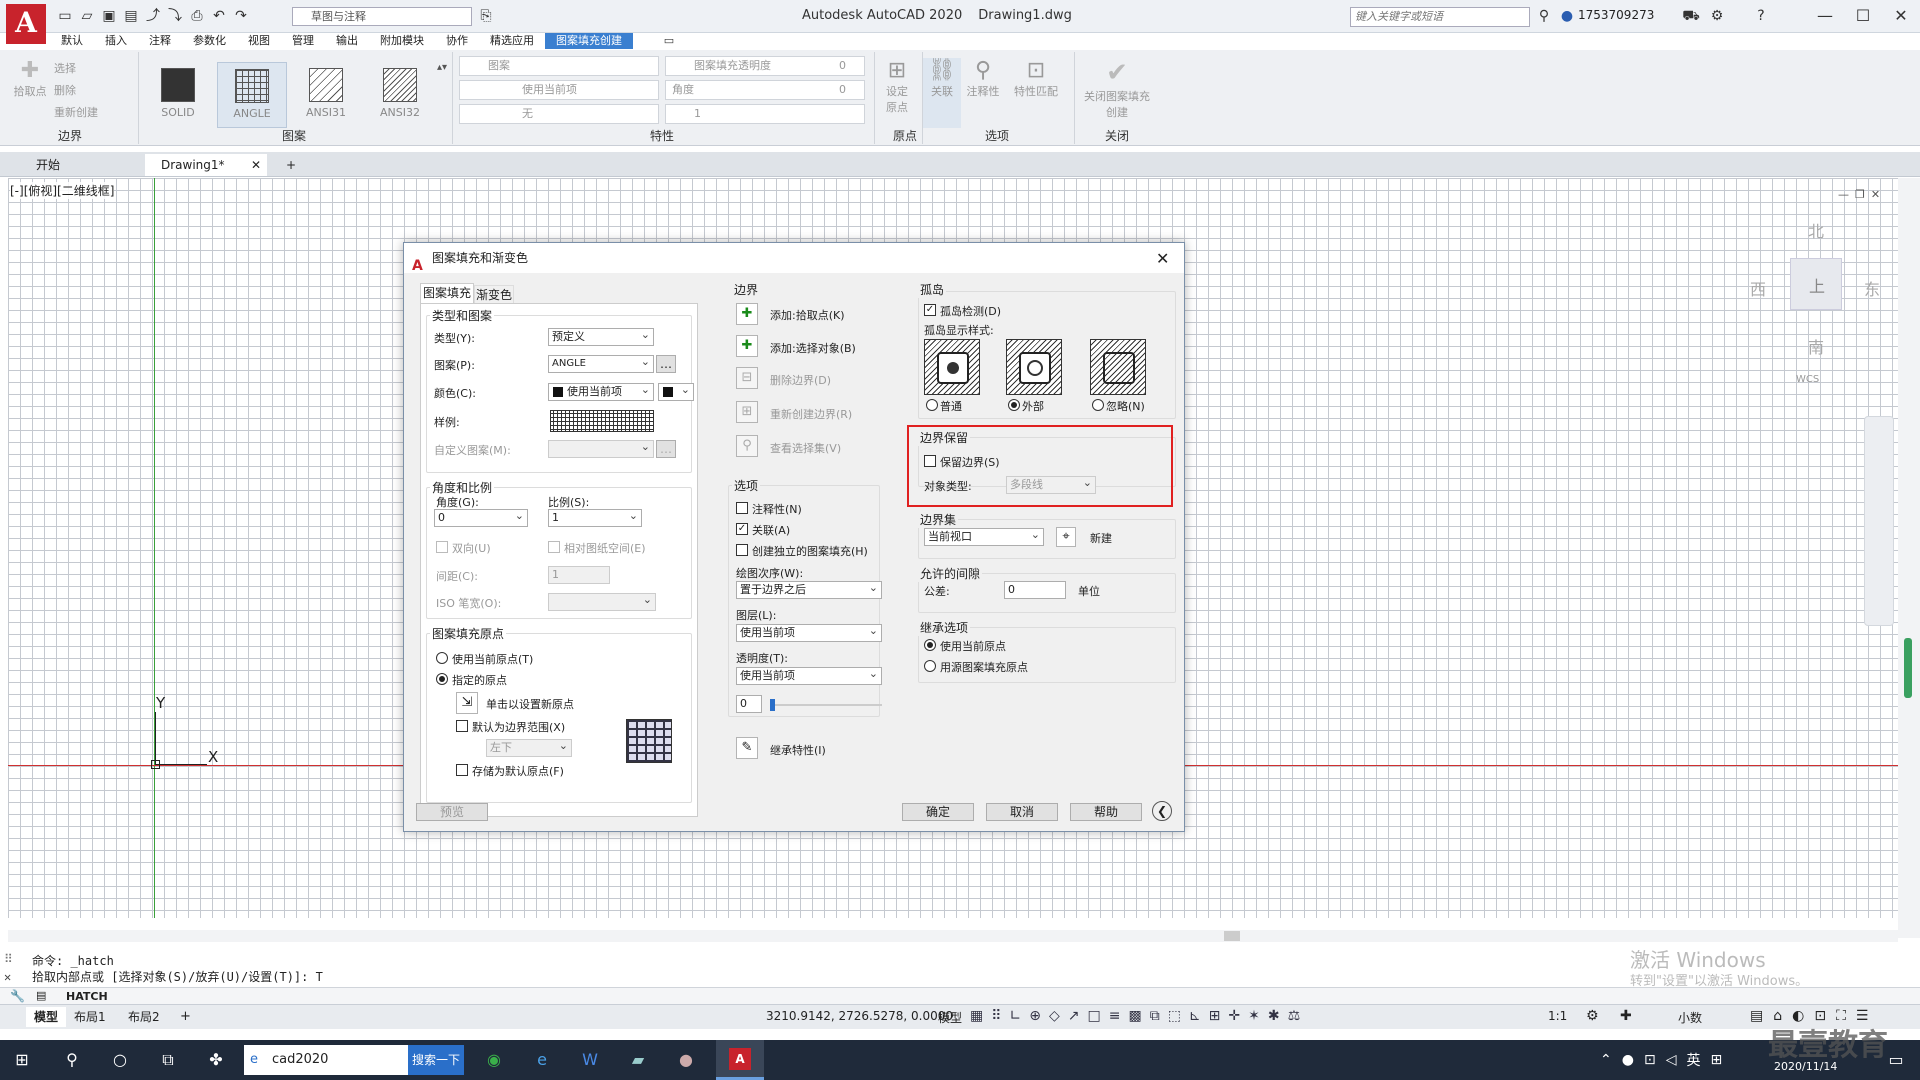 The image size is (1920, 1080). I want to click on viewport-restore-icon: ❐, so click(1860, 194).